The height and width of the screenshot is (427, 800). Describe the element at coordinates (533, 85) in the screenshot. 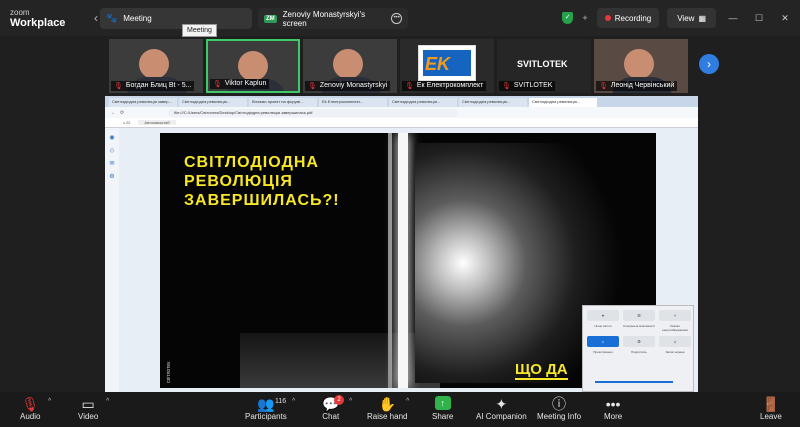

I see `participant-name-text: SVITLOTEK` at that location.